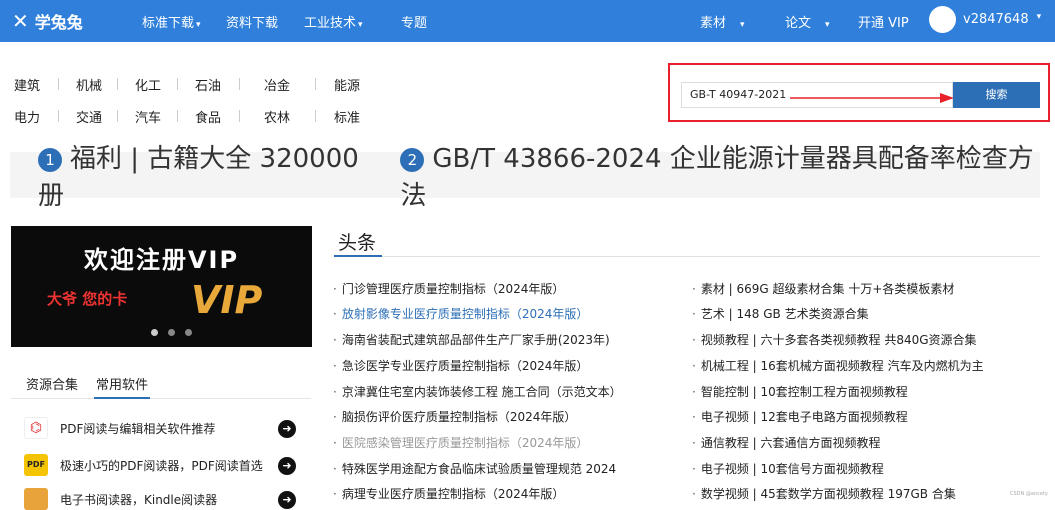  What do you see at coordinates (465, 366) in the screenshot?
I see `news-title: 急诊医学专业医疗质量控制指标（2024年版）` at bounding box center [465, 366].